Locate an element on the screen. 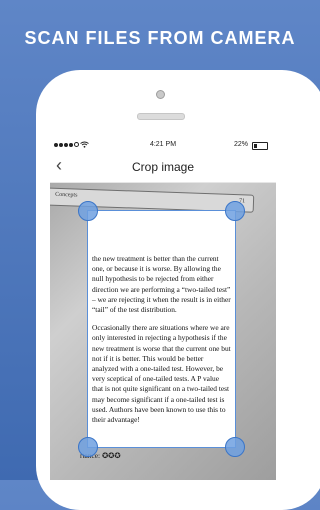 The height and width of the screenshot is (510, 320). nav-bar: ‹ Crop image is located at coordinates (163, 167).